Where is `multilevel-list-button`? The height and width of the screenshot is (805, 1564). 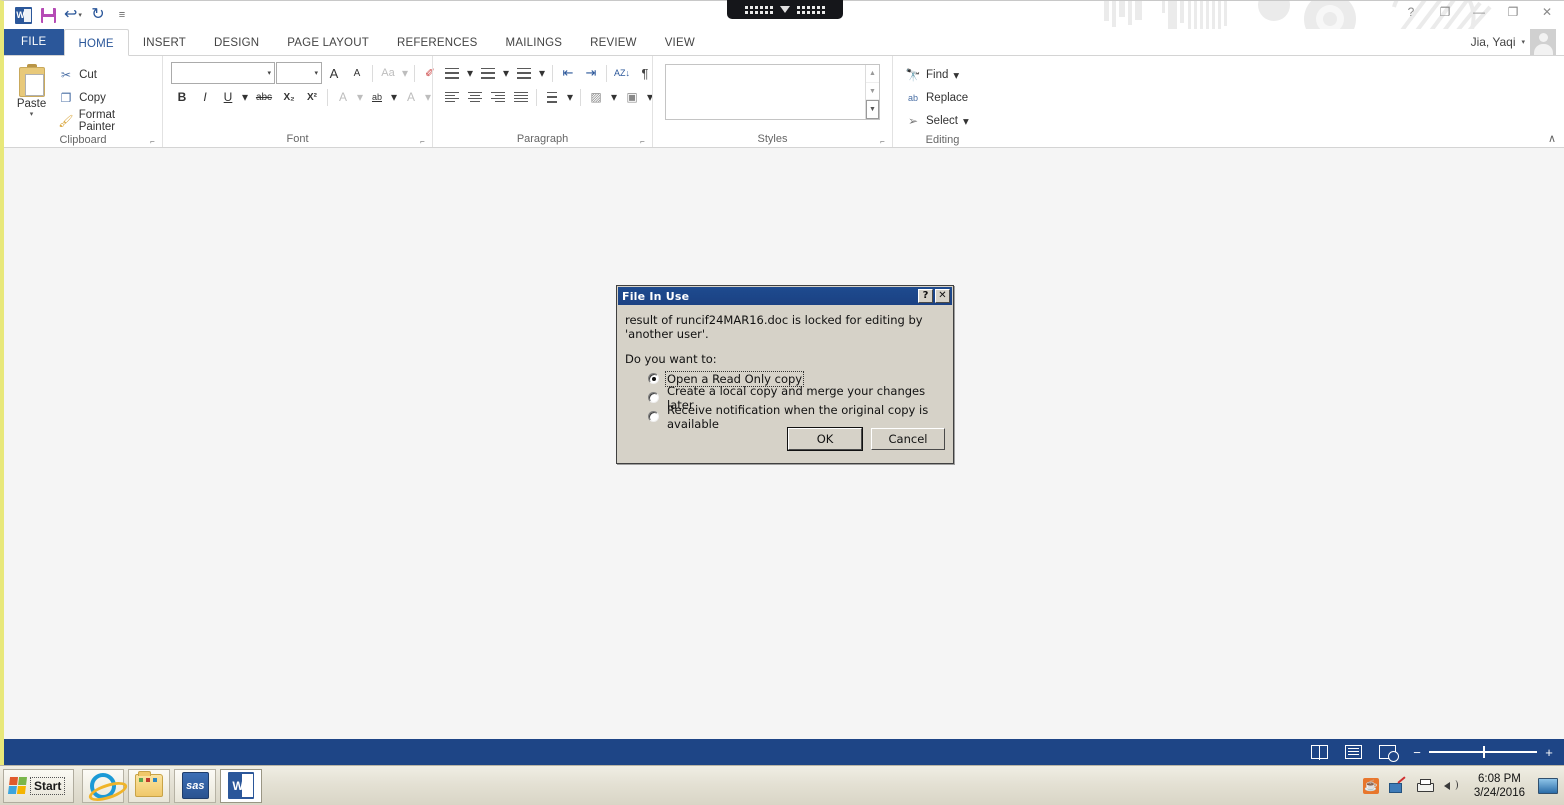
multilevel-list-button is located at coordinates (524, 73).